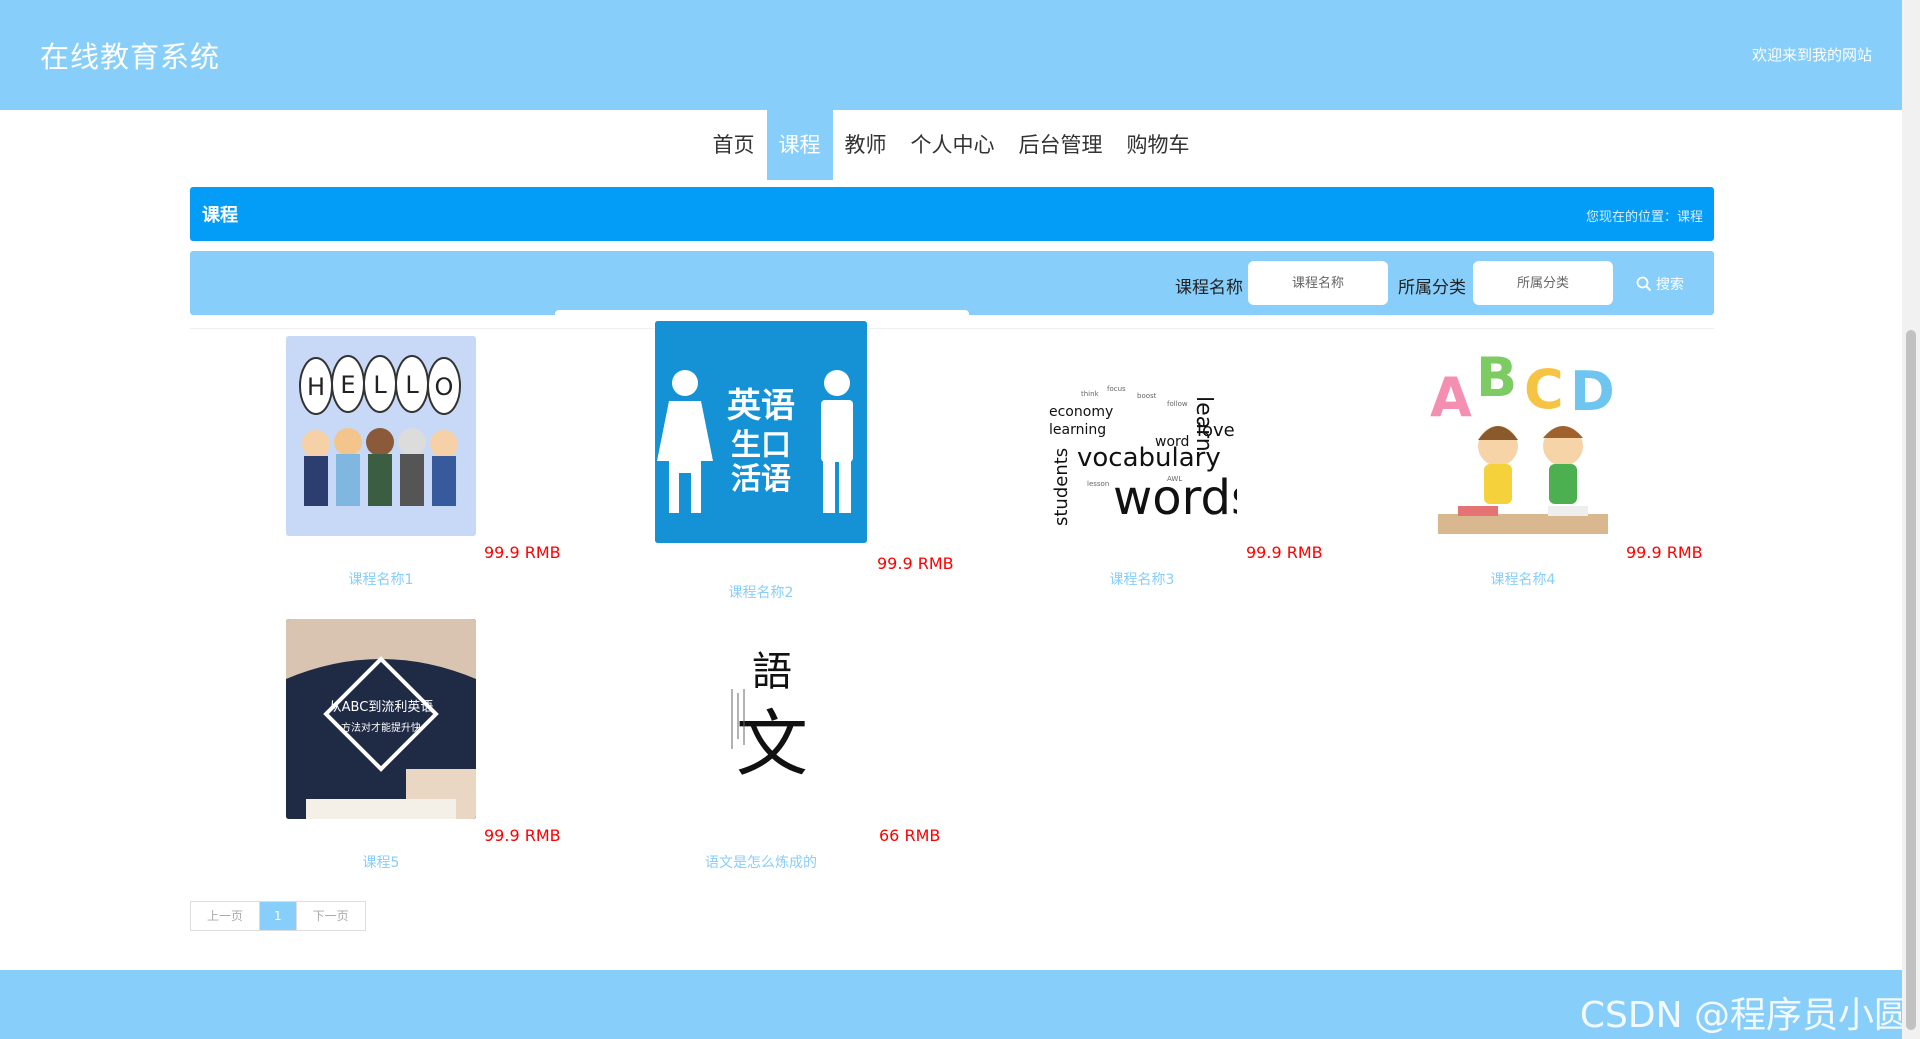 This screenshot has width=1920, height=1039. Describe the element at coordinates (1543, 283) in the screenshot. I see `category-input` at that location.